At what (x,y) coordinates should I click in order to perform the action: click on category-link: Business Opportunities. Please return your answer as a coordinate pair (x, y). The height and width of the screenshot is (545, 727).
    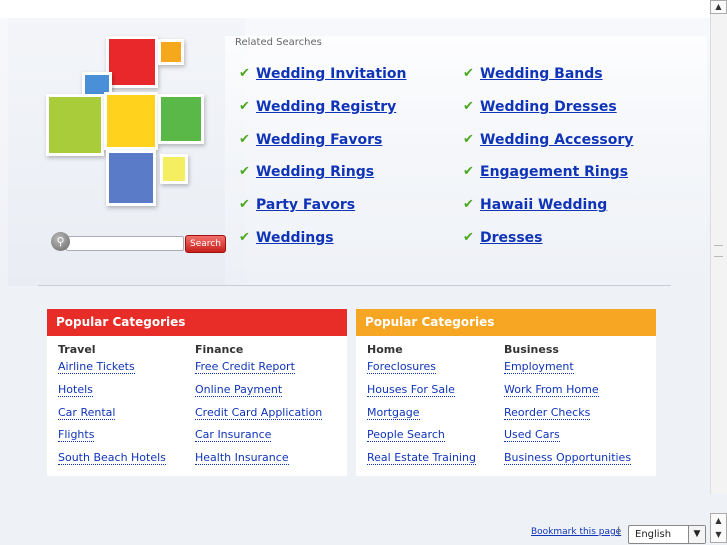
    Looking at the image, I should click on (568, 461).